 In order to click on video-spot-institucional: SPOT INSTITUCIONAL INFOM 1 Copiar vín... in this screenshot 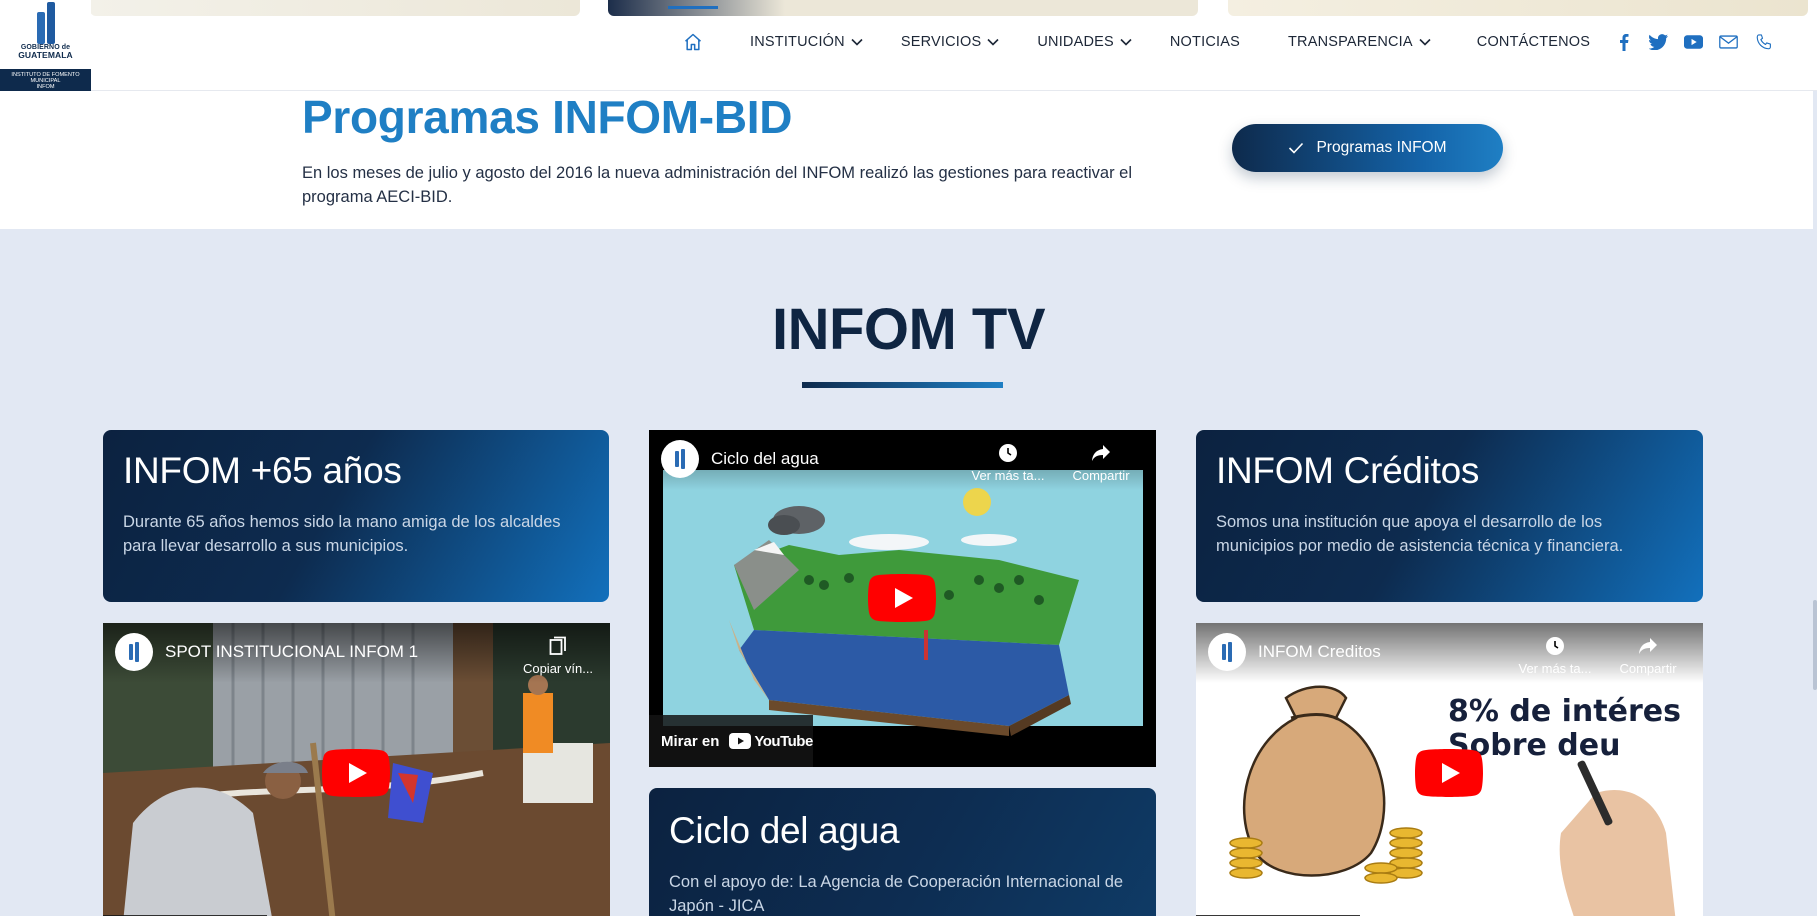, I will do `click(356, 769)`.